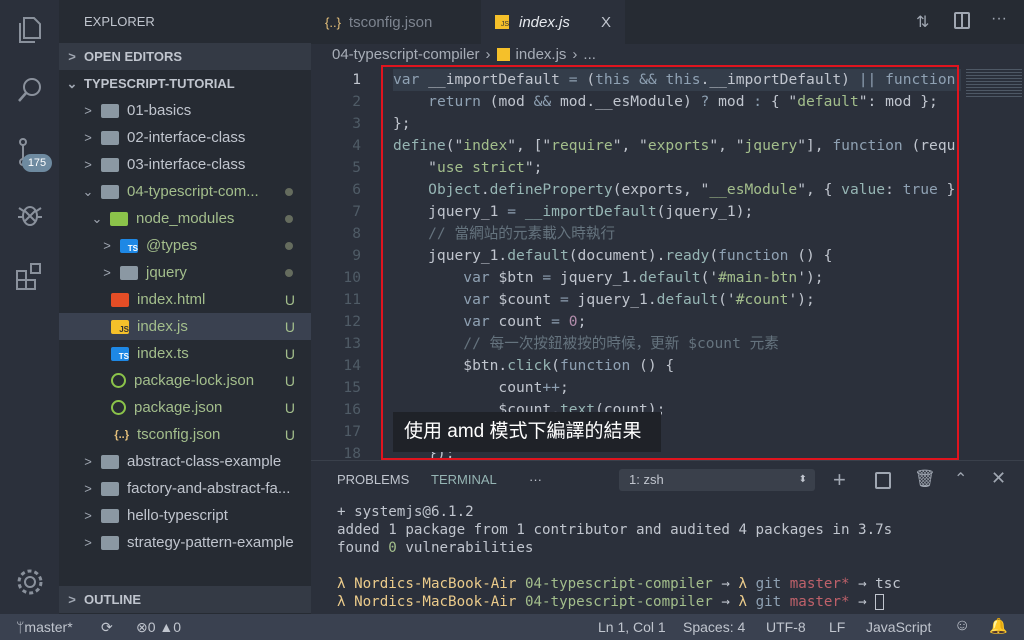  Describe the element at coordinates (30, 90) in the screenshot. I see `search-icon` at that location.